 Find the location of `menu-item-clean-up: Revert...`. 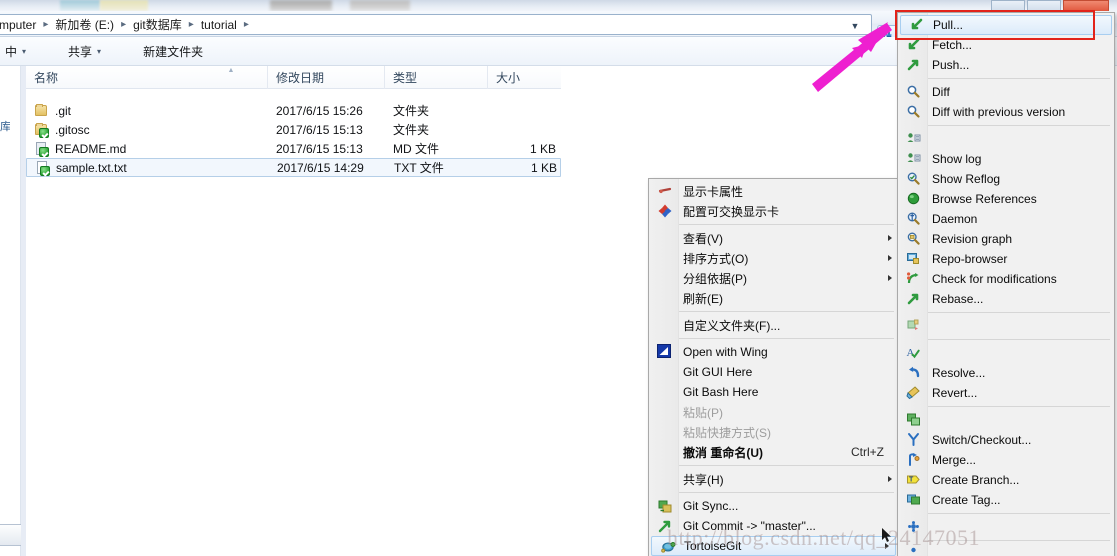

menu-item-clean-up: Revert... is located at coordinates (1006, 393).